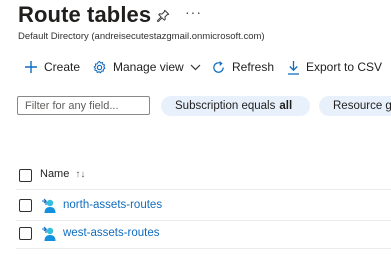 Image resolution: width=391 pixels, height=278 pixels. What do you see at coordinates (218, 66) in the screenshot?
I see `refresh-icon` at bounding box center [218, 66].